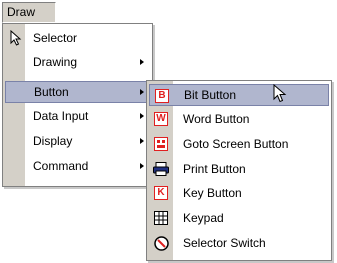  Describe the element at coordinates (224, 243) in the screenshot. I see `menu-item-label: Selector Switch` at that location.